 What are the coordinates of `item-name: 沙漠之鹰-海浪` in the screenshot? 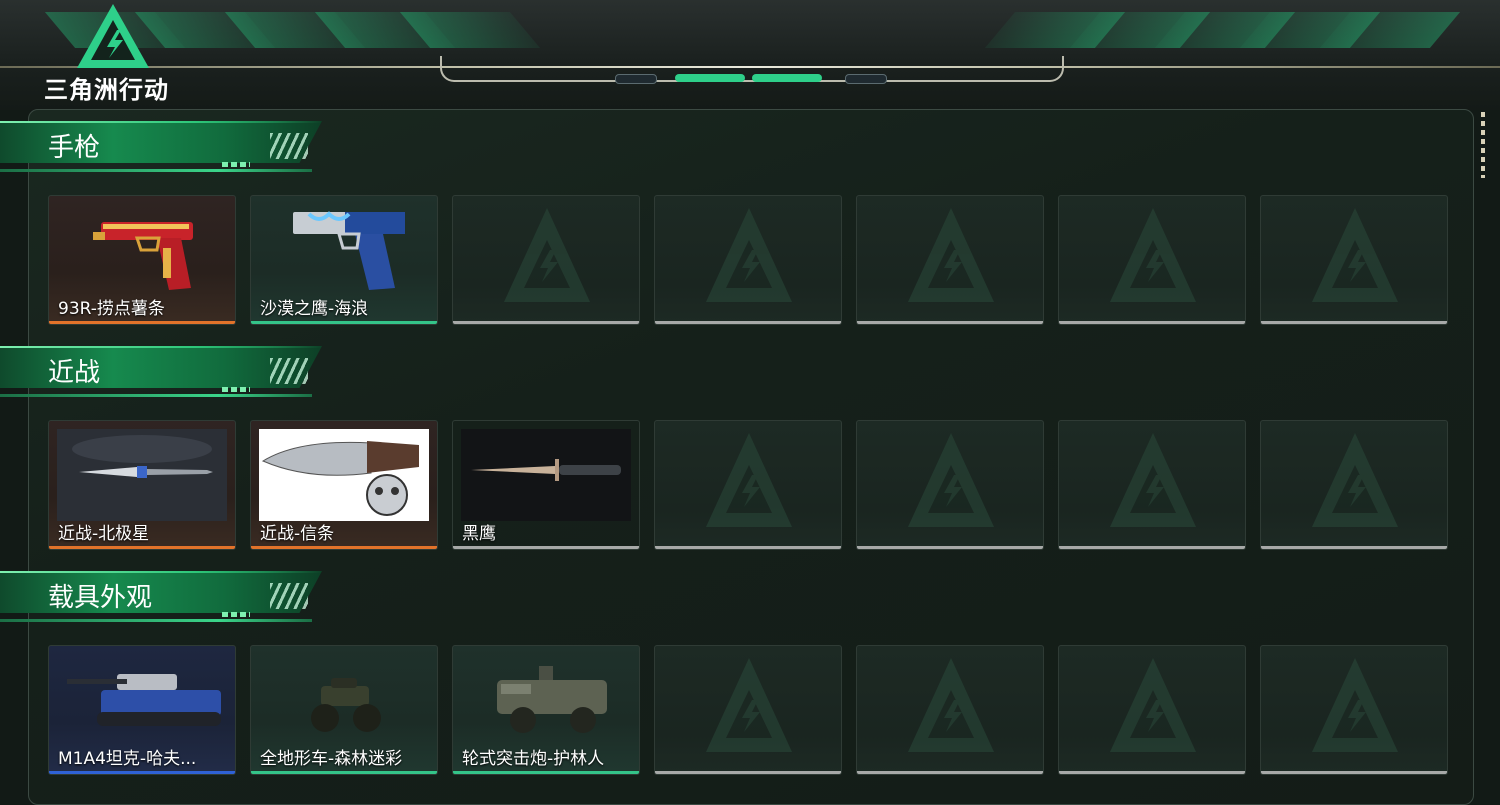 It's located at (314, 309).